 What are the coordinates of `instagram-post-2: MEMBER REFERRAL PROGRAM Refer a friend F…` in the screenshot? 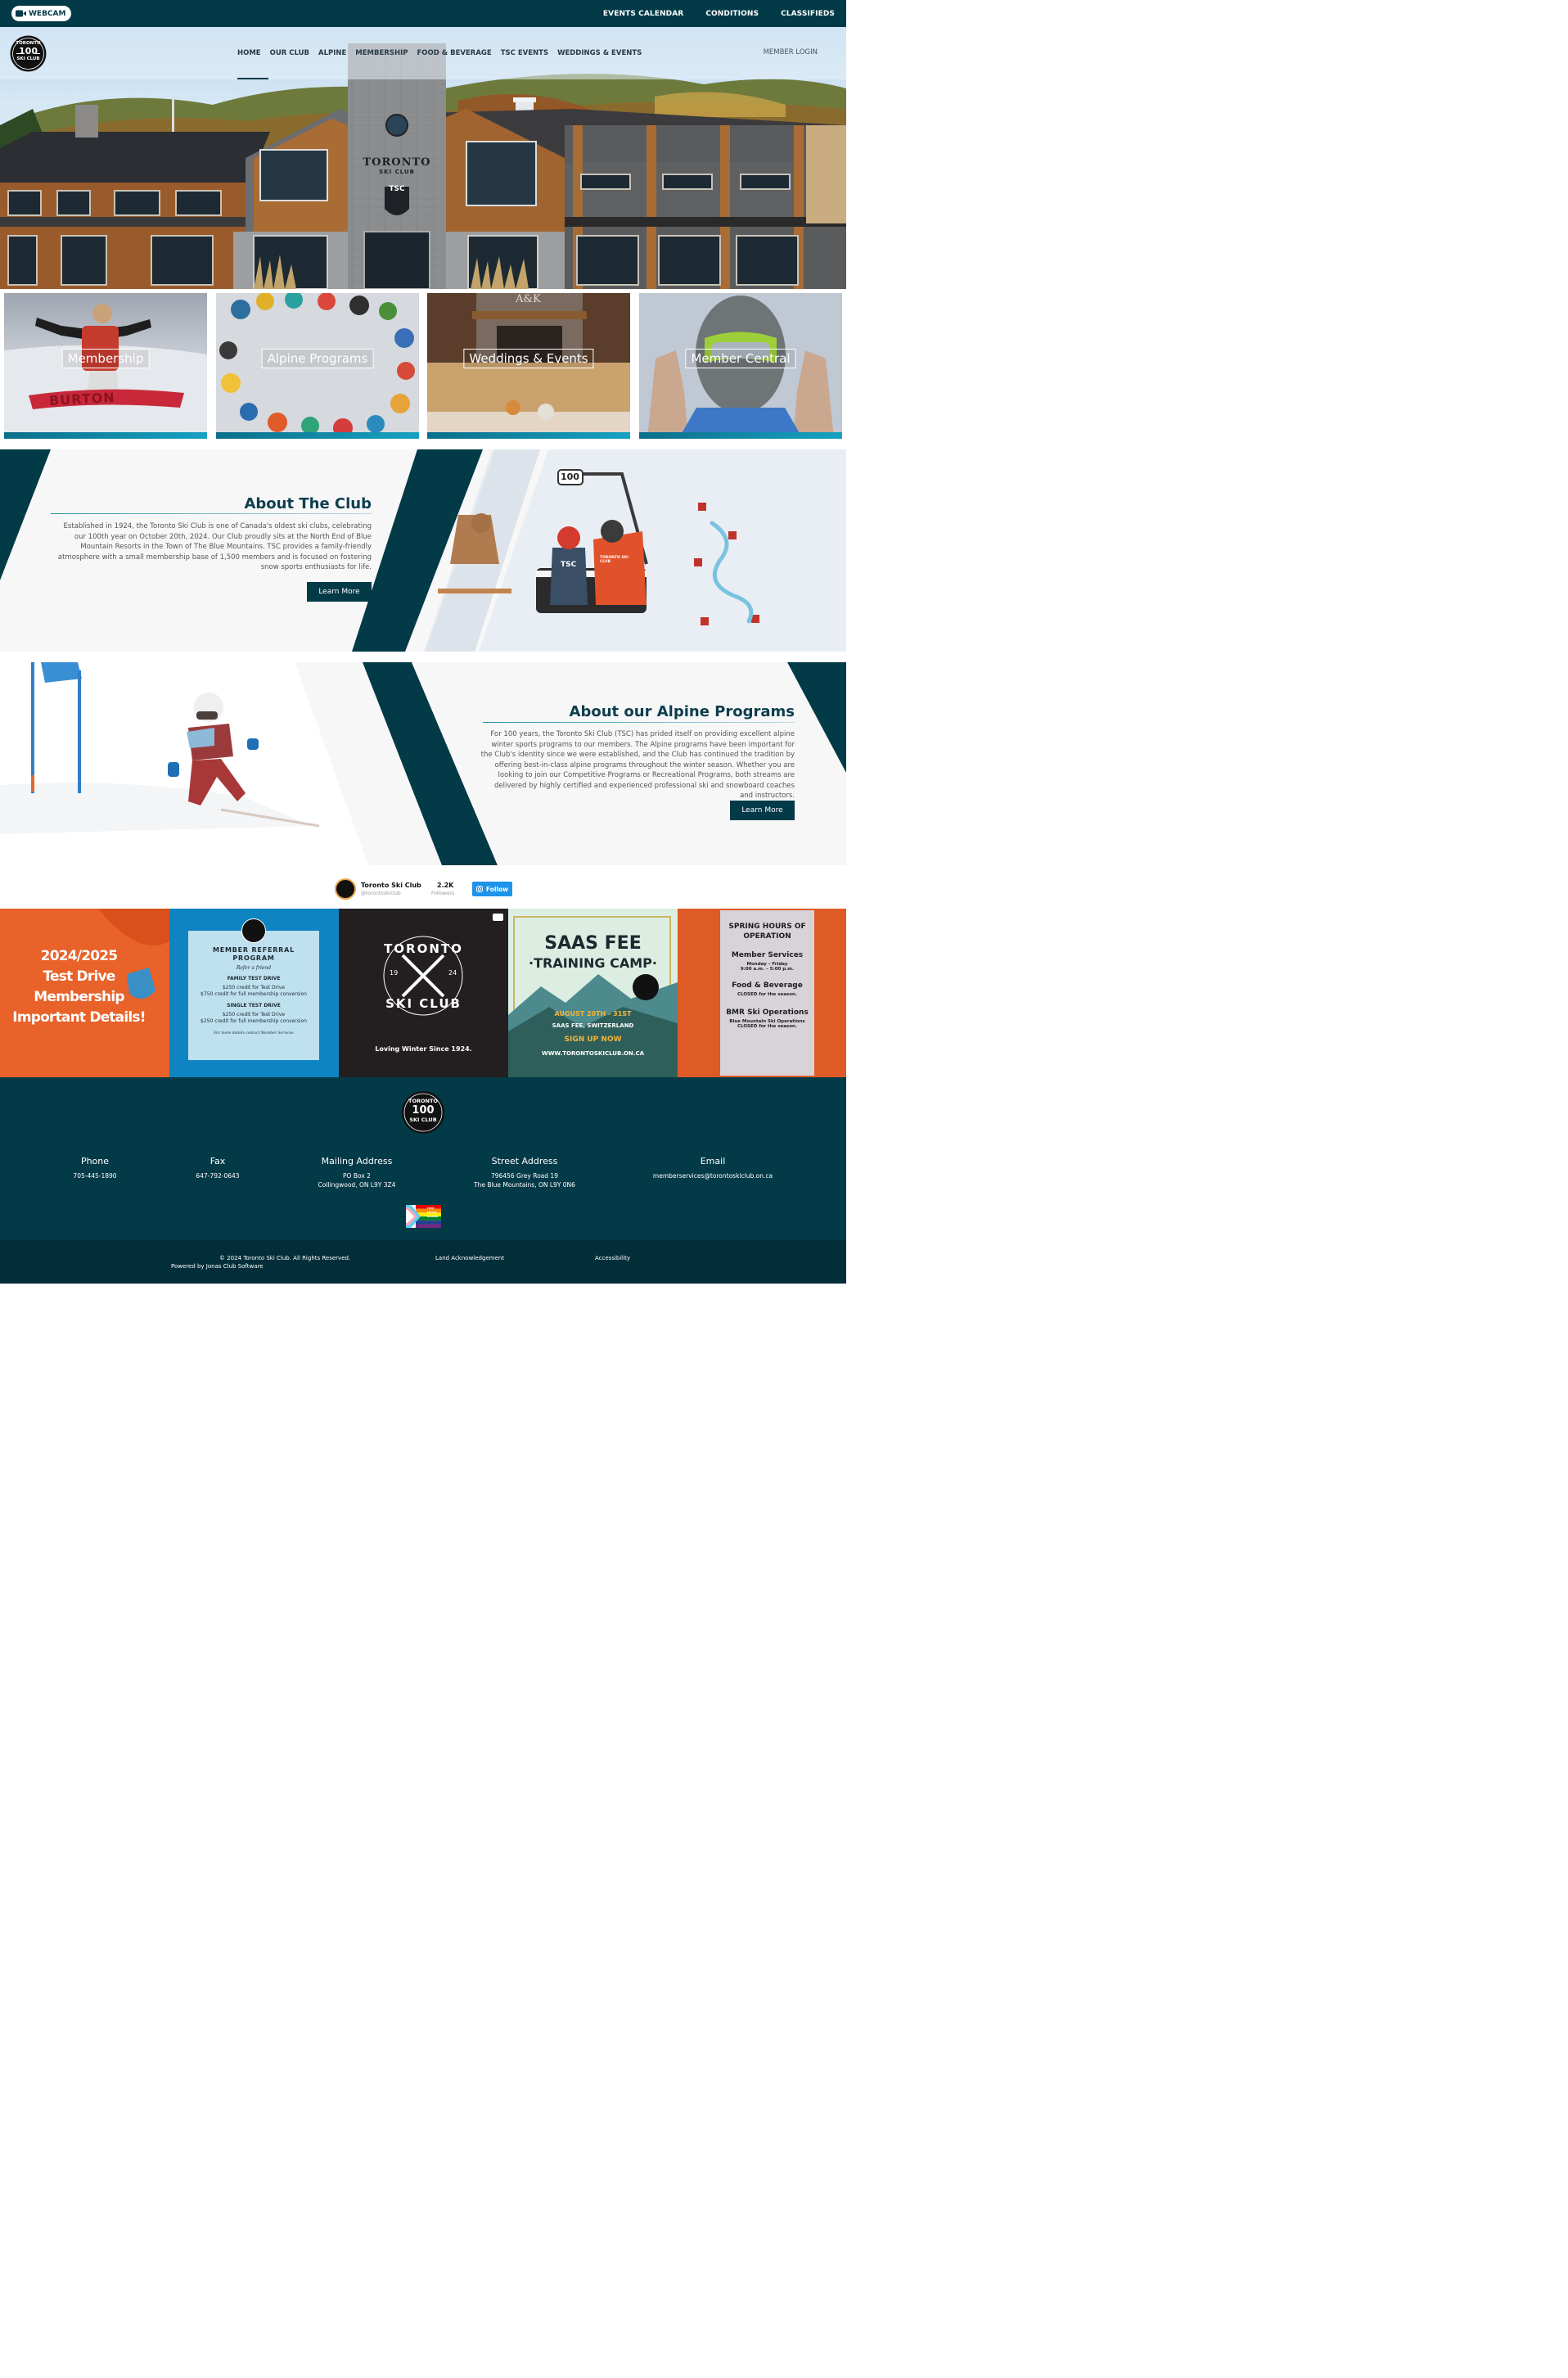 It's located at (254, 993).